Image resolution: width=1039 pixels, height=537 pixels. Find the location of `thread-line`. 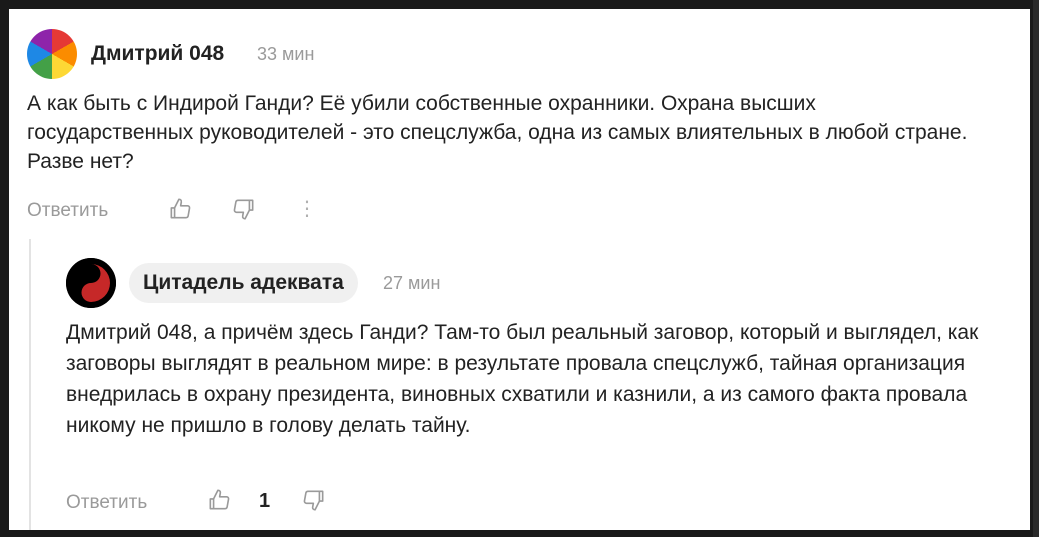

thread-line is located at coordinates (30, 384).